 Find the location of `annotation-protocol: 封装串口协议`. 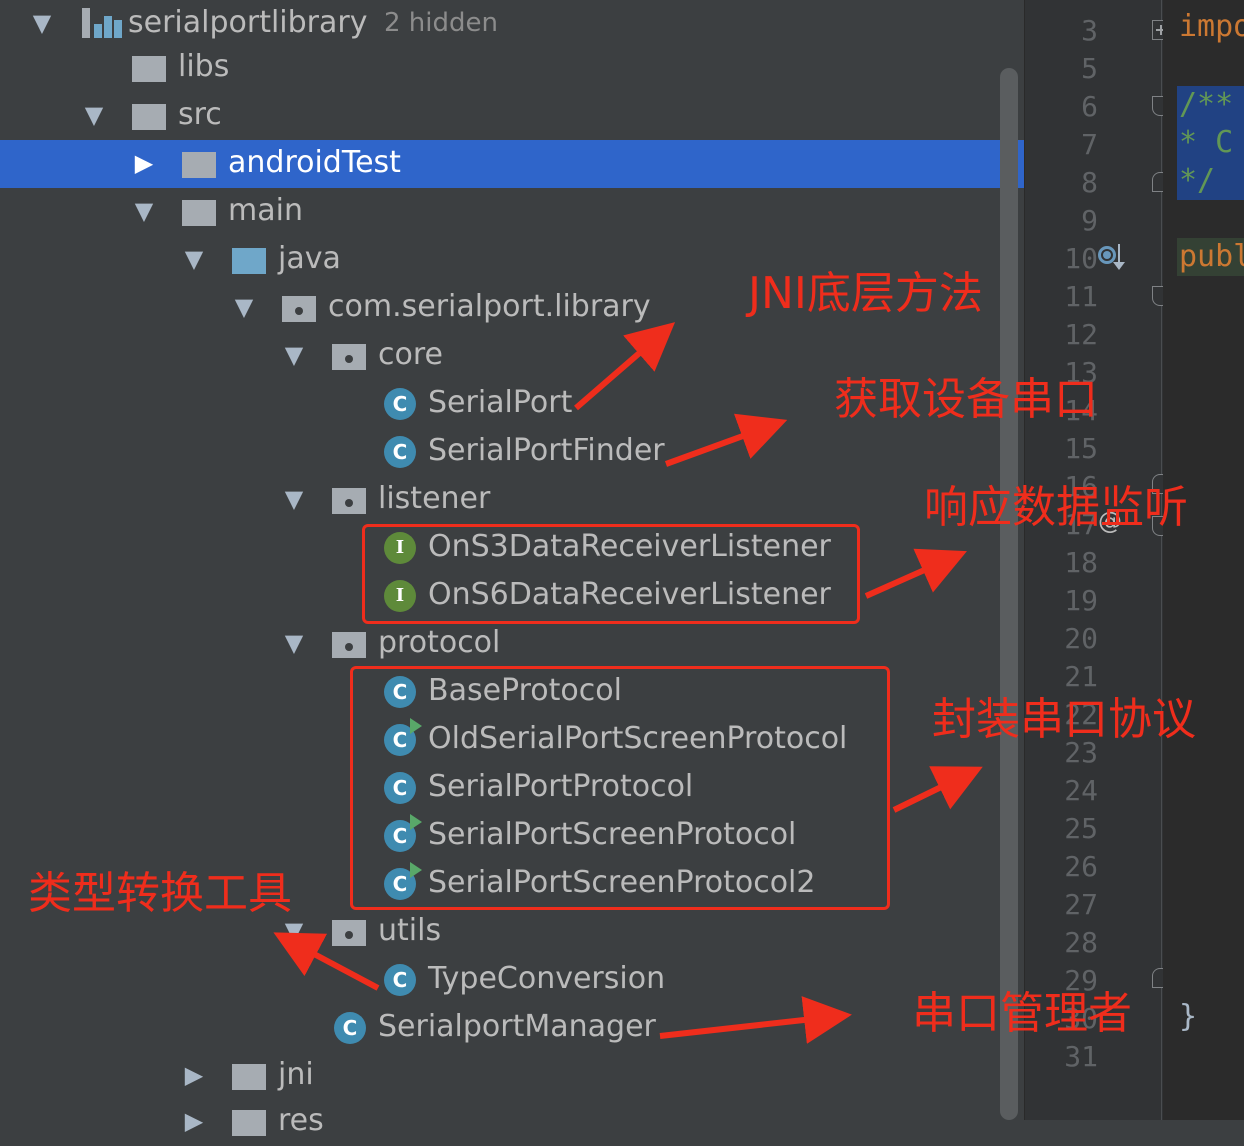

annotation-protocol: 封装串口协议 is located at coordinates (1064, 719).